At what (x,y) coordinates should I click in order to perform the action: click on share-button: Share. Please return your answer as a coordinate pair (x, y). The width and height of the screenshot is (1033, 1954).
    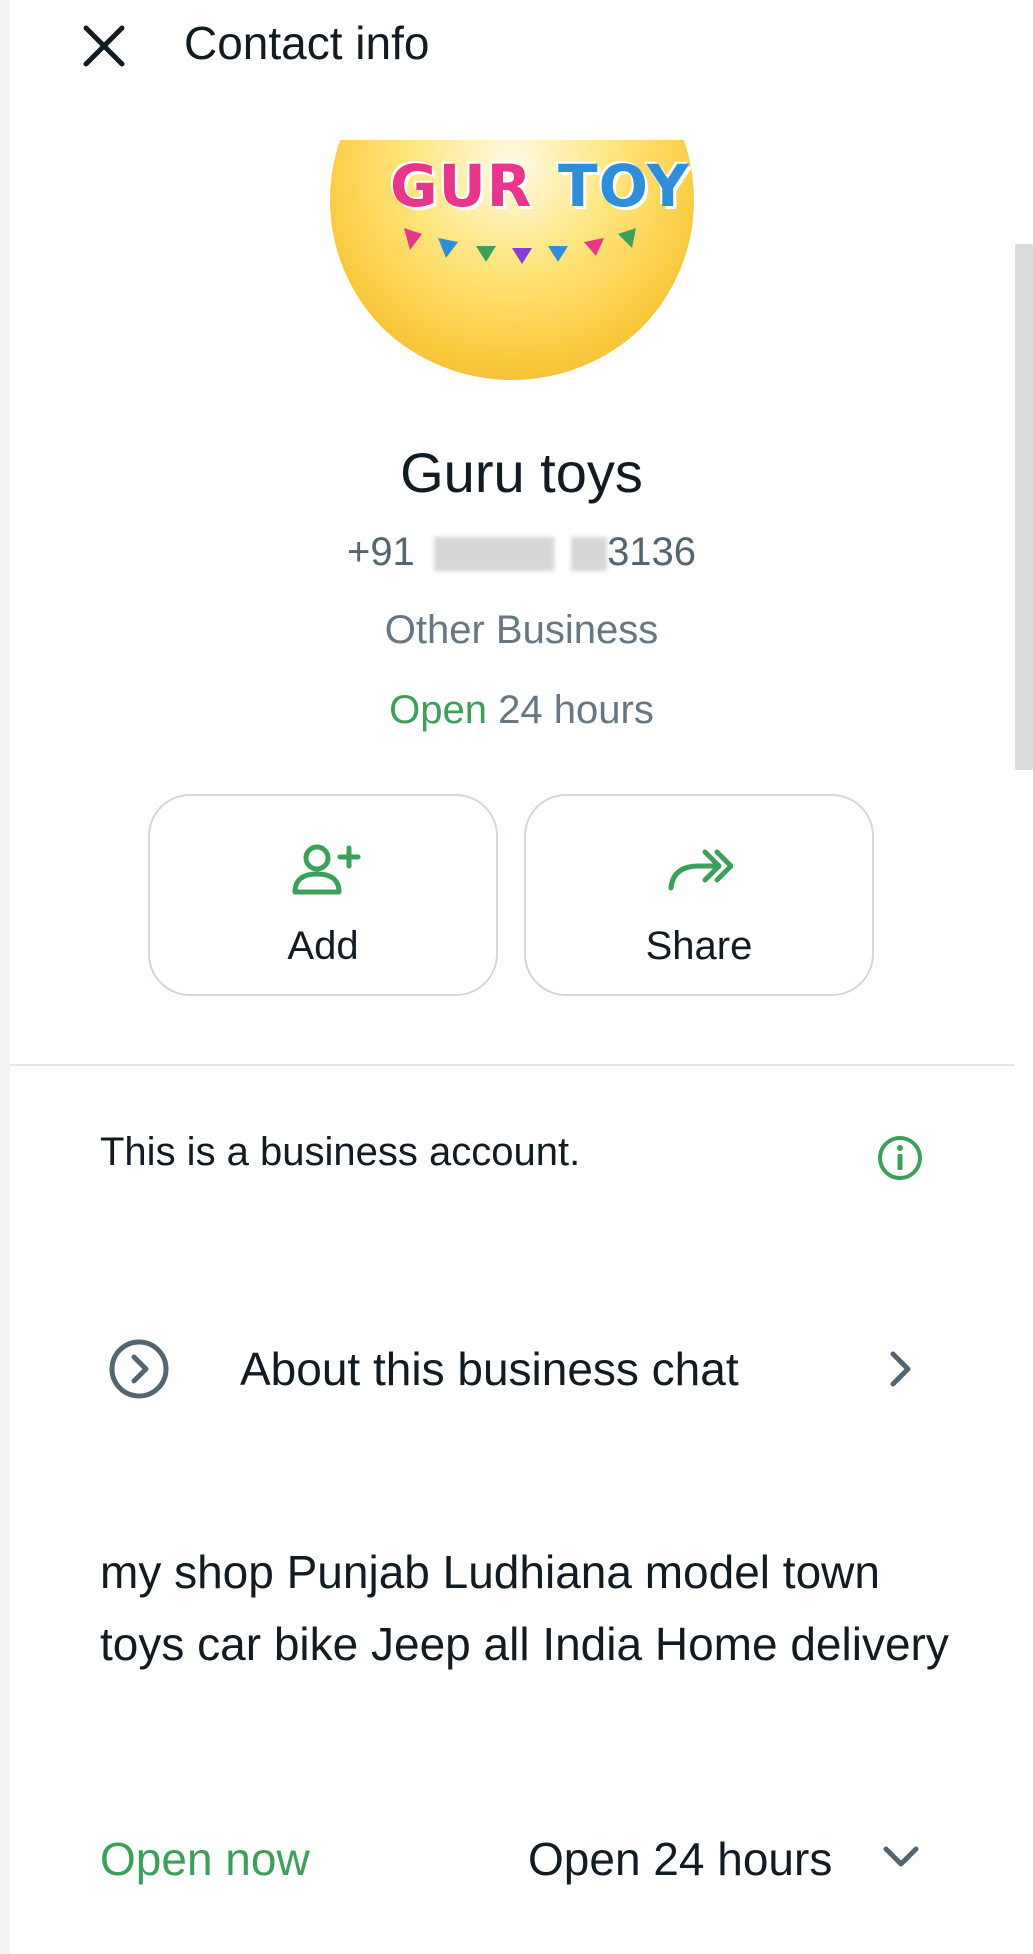
    Looking at the image, I should click on (699, 895).